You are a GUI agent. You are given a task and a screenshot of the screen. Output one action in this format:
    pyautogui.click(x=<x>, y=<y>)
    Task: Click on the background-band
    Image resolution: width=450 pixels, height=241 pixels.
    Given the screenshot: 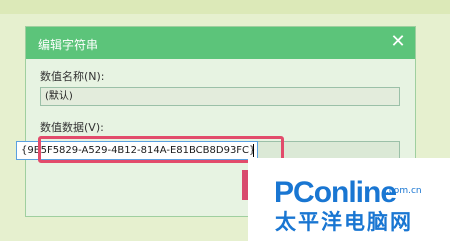 What is the action you would take?
    pyautogui.click(x=225, y=7)
    